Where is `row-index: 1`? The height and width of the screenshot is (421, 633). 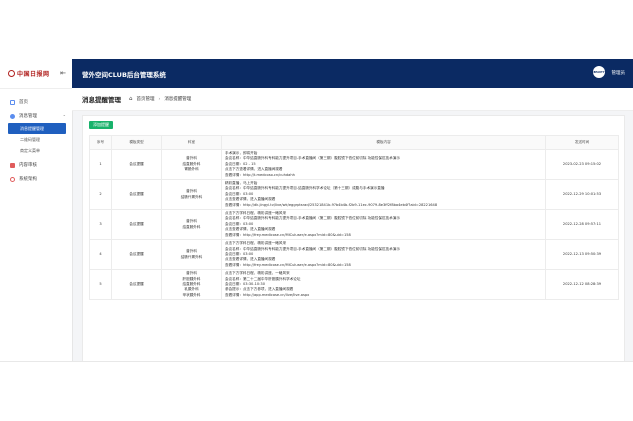
row-index: 1 is located at coordinates (100, 164).